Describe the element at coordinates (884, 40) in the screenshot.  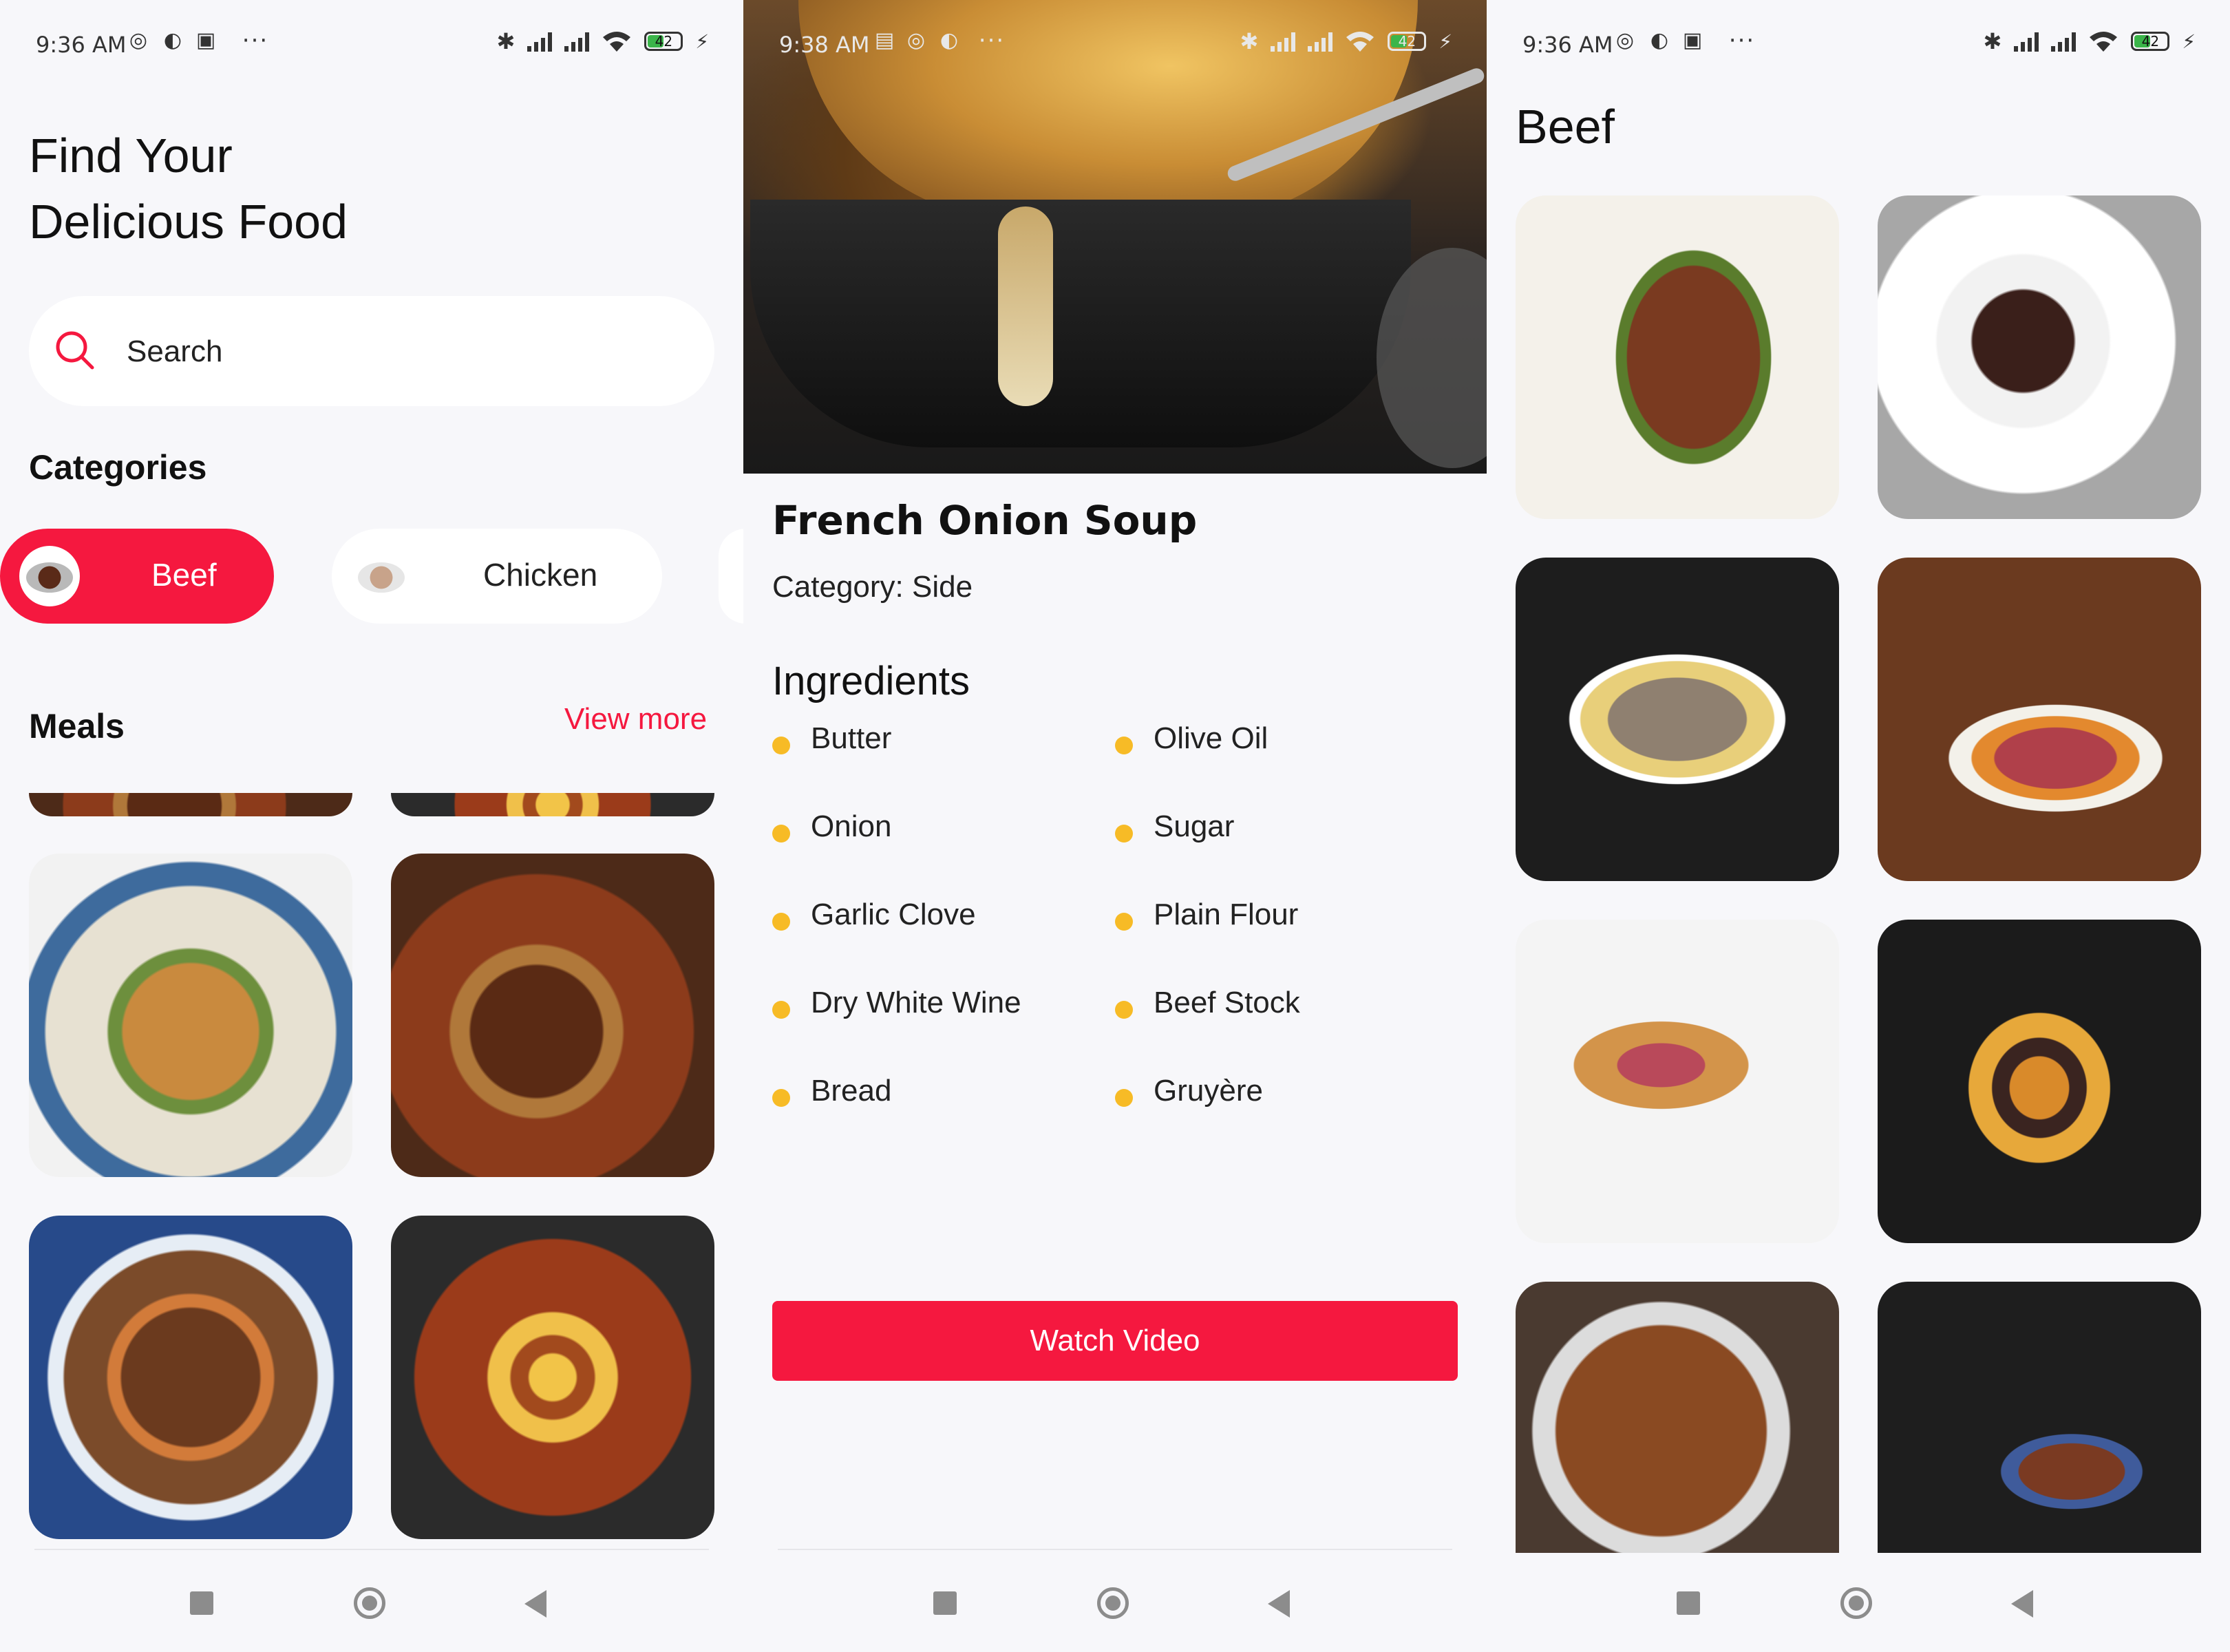
I see `sim-icon: ▤` at that location.